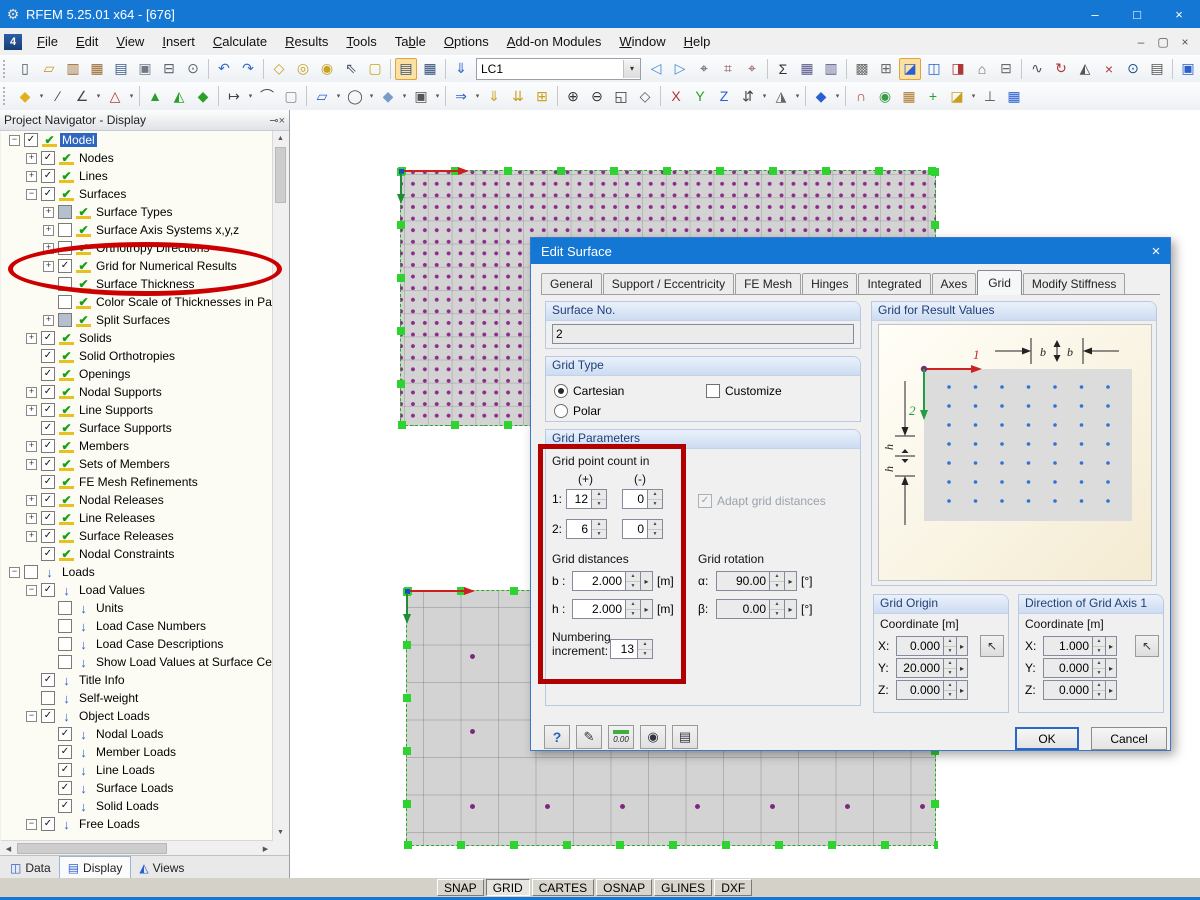 This screenshot has width=1200, height=900. I want to click on view-in-z-icon: Z, so click(724, 96).